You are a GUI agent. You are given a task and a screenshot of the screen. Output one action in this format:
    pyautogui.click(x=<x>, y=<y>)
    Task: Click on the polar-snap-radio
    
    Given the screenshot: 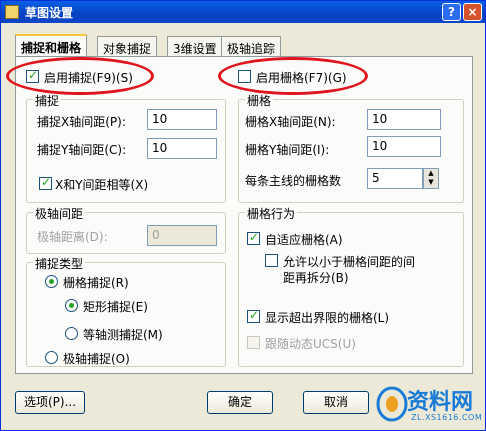 What is the action you would take?
    pyautogui.click(x=51, y=357)
    